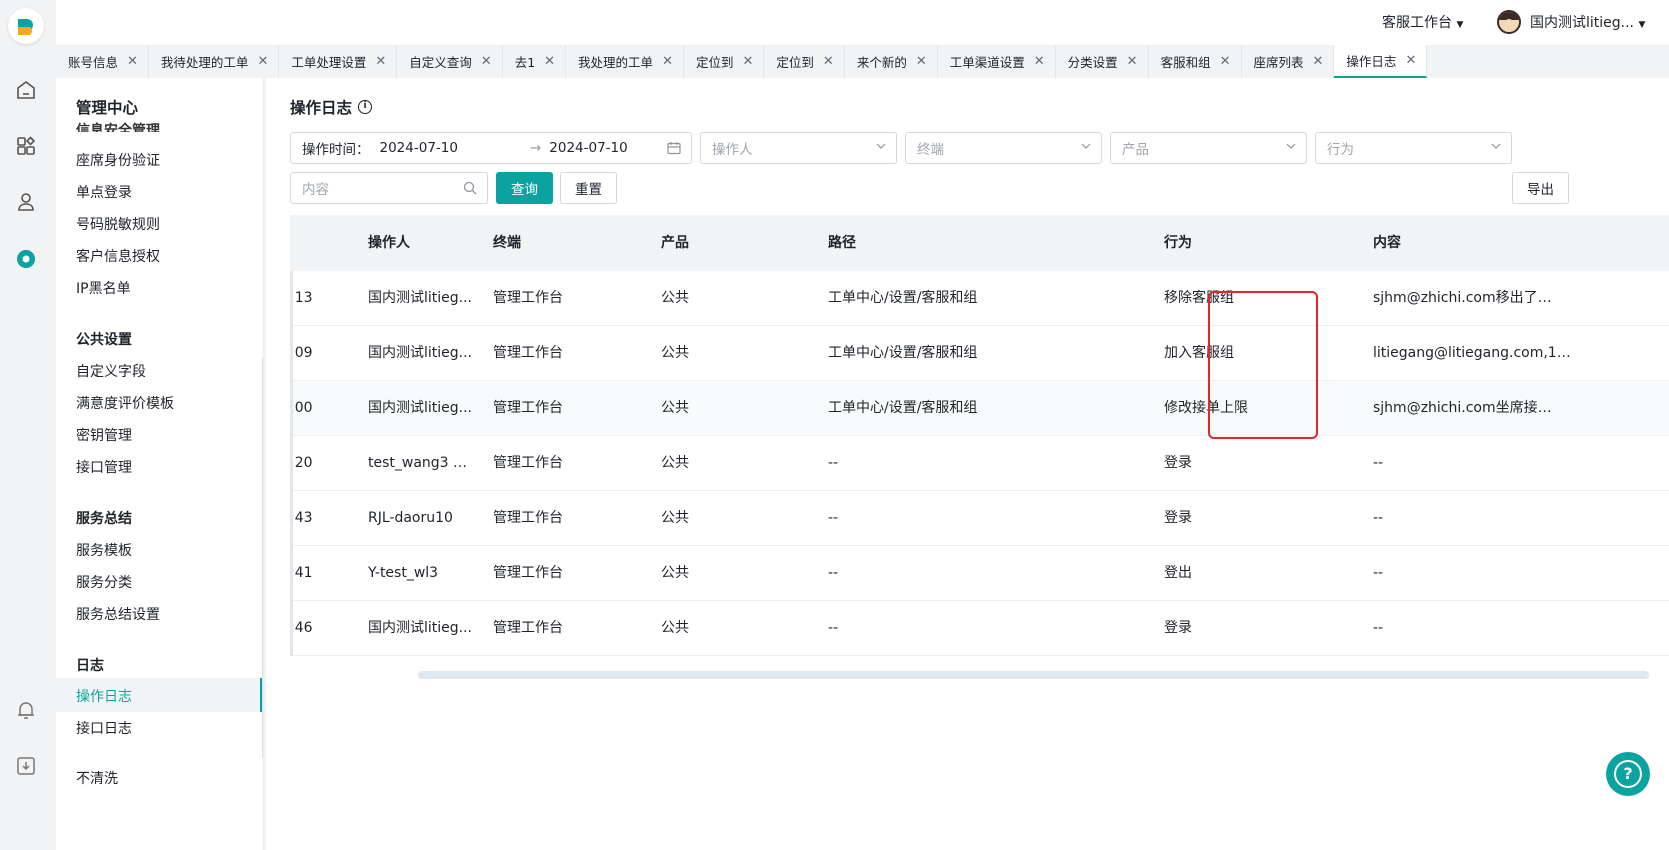 The image size is (1669, 850). Describe the element at coordinates (301, 573) in the screenshot. I see `cell-time: :41` at that location.